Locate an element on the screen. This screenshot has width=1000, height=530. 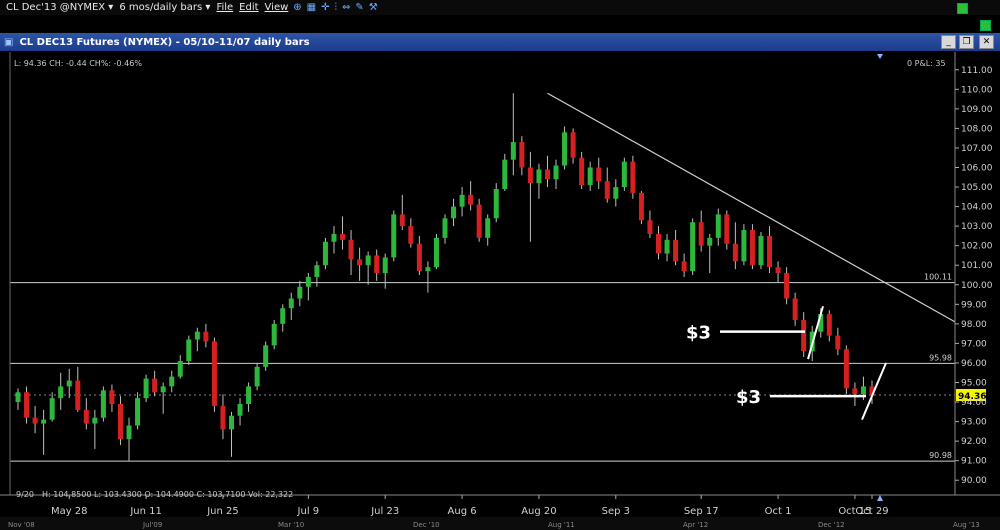
indicator-icon: ⫶ is located at coordinates (336, 7).